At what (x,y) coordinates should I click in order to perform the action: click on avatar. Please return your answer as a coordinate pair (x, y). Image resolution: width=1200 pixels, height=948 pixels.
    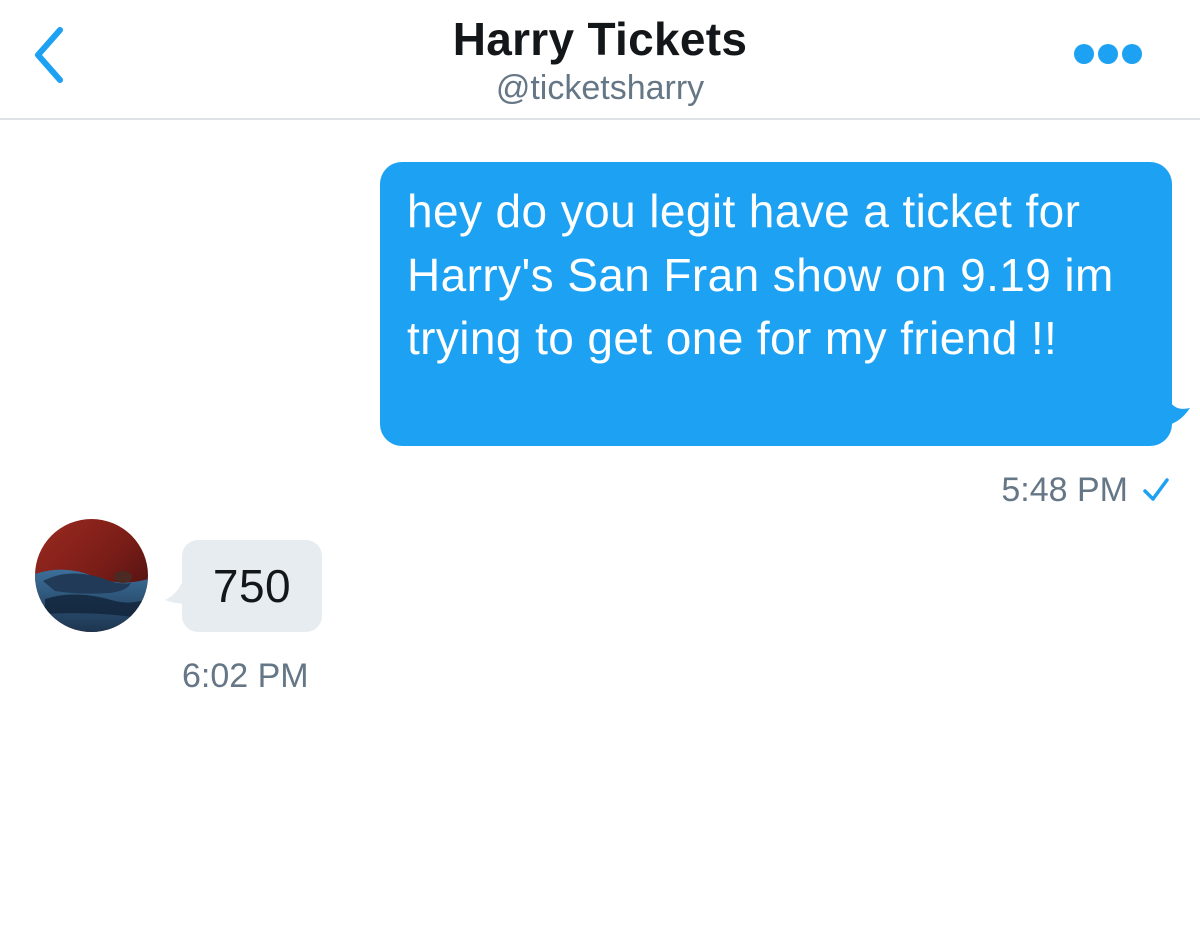
    Looking at the image, I should click on (91, 575).